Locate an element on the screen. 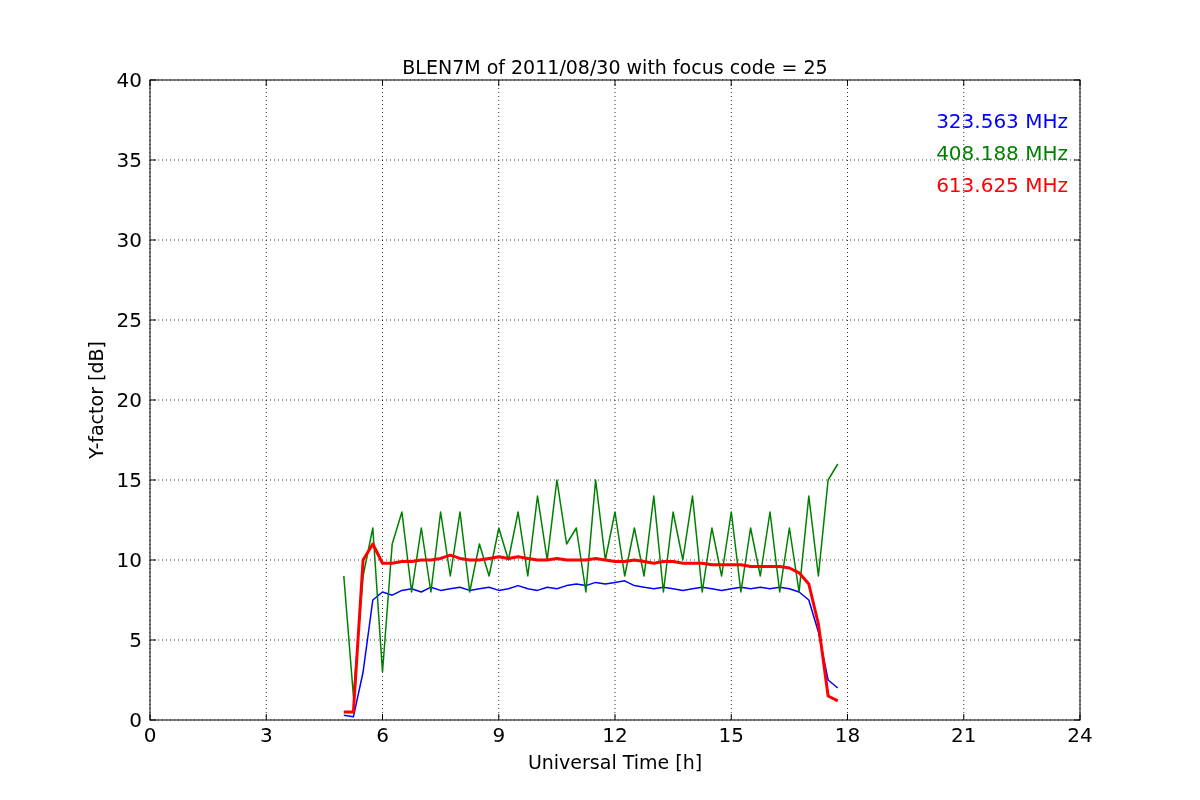 The width and height of the screenshot is (1200, 800). y-tick-label: 0 is located at coordinates (135, 720).